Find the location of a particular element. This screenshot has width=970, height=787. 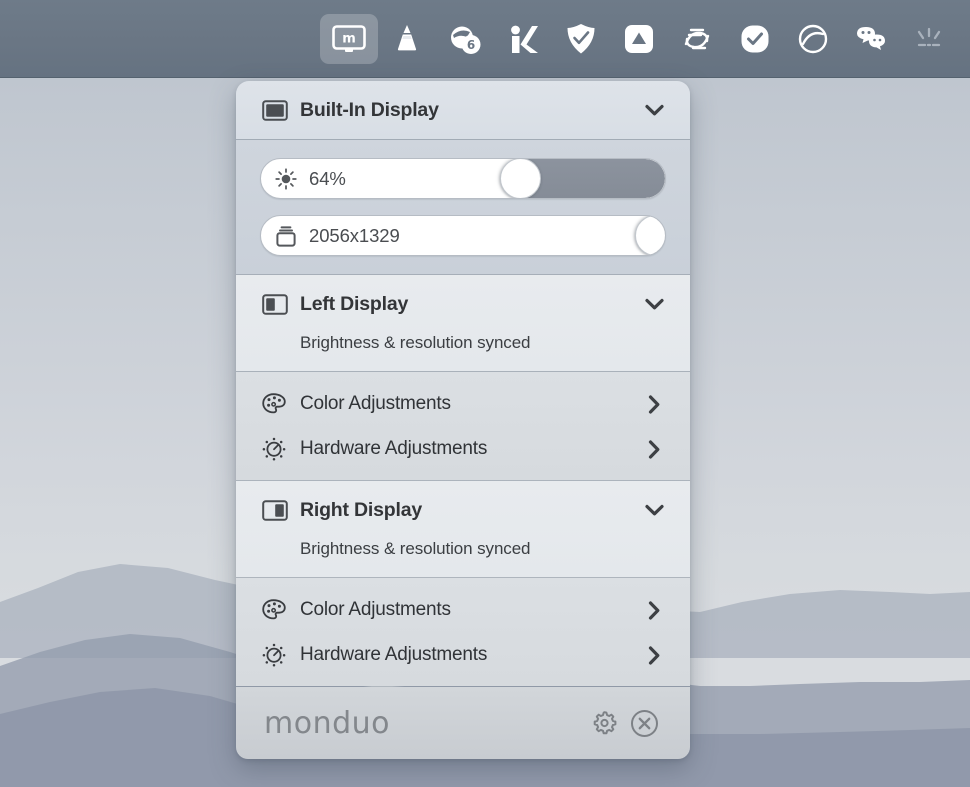

menubar-item-keka is located at coordinates (523, 39).